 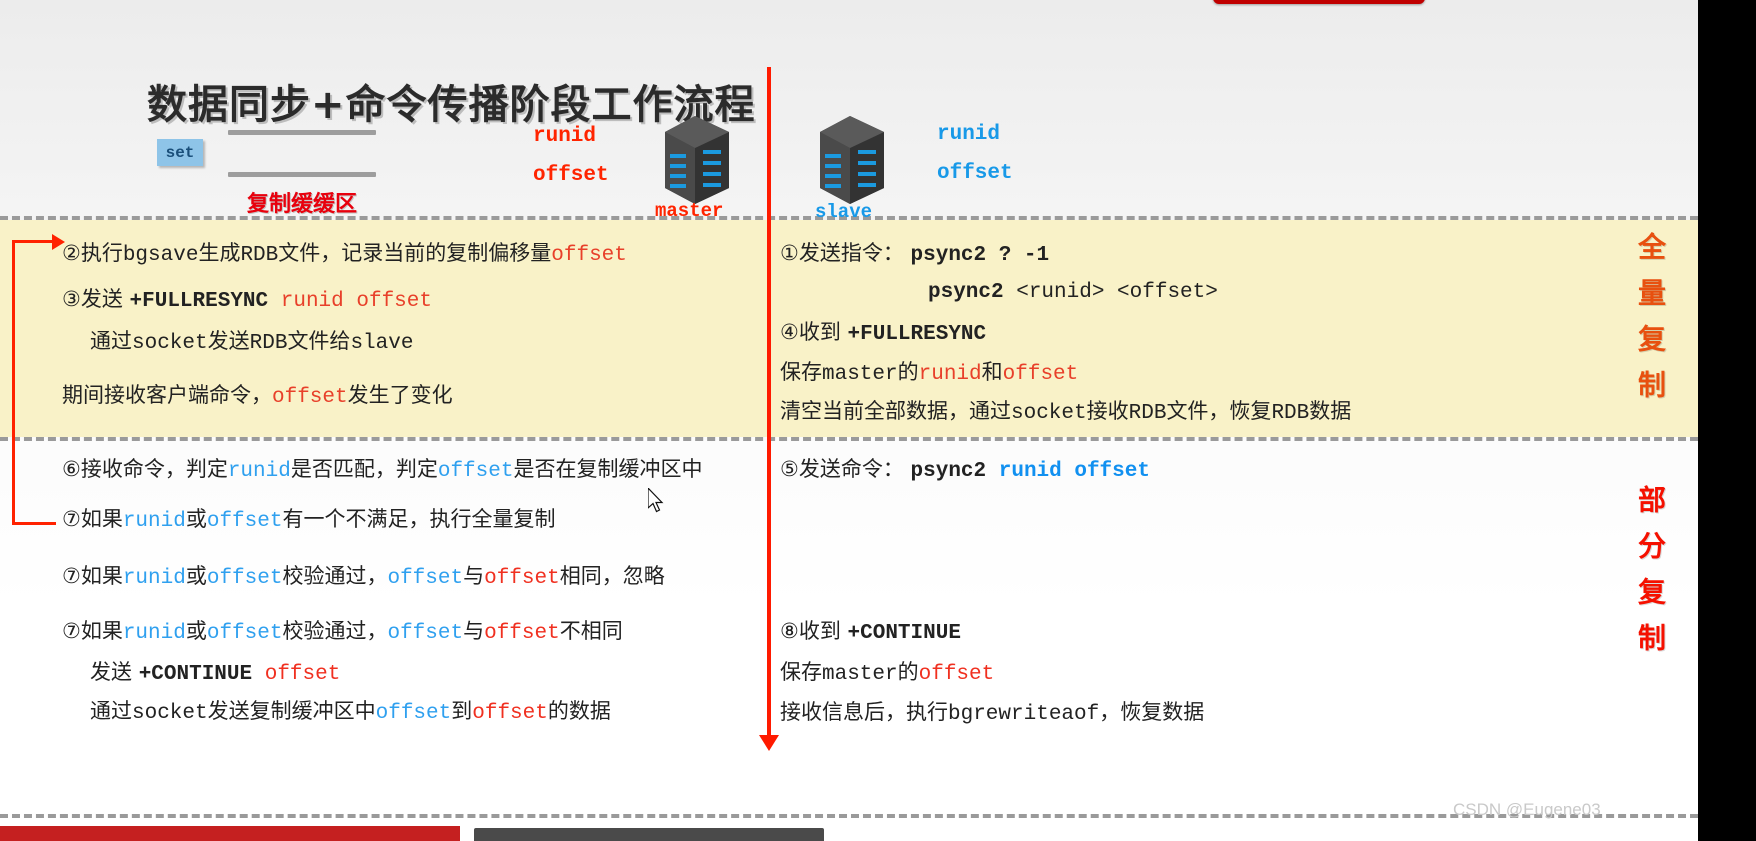 I want to click on text-line: 清空当前全部数据，通过socket接收RDB文件，恢复RDB数据, so click(x=1066, y=412).